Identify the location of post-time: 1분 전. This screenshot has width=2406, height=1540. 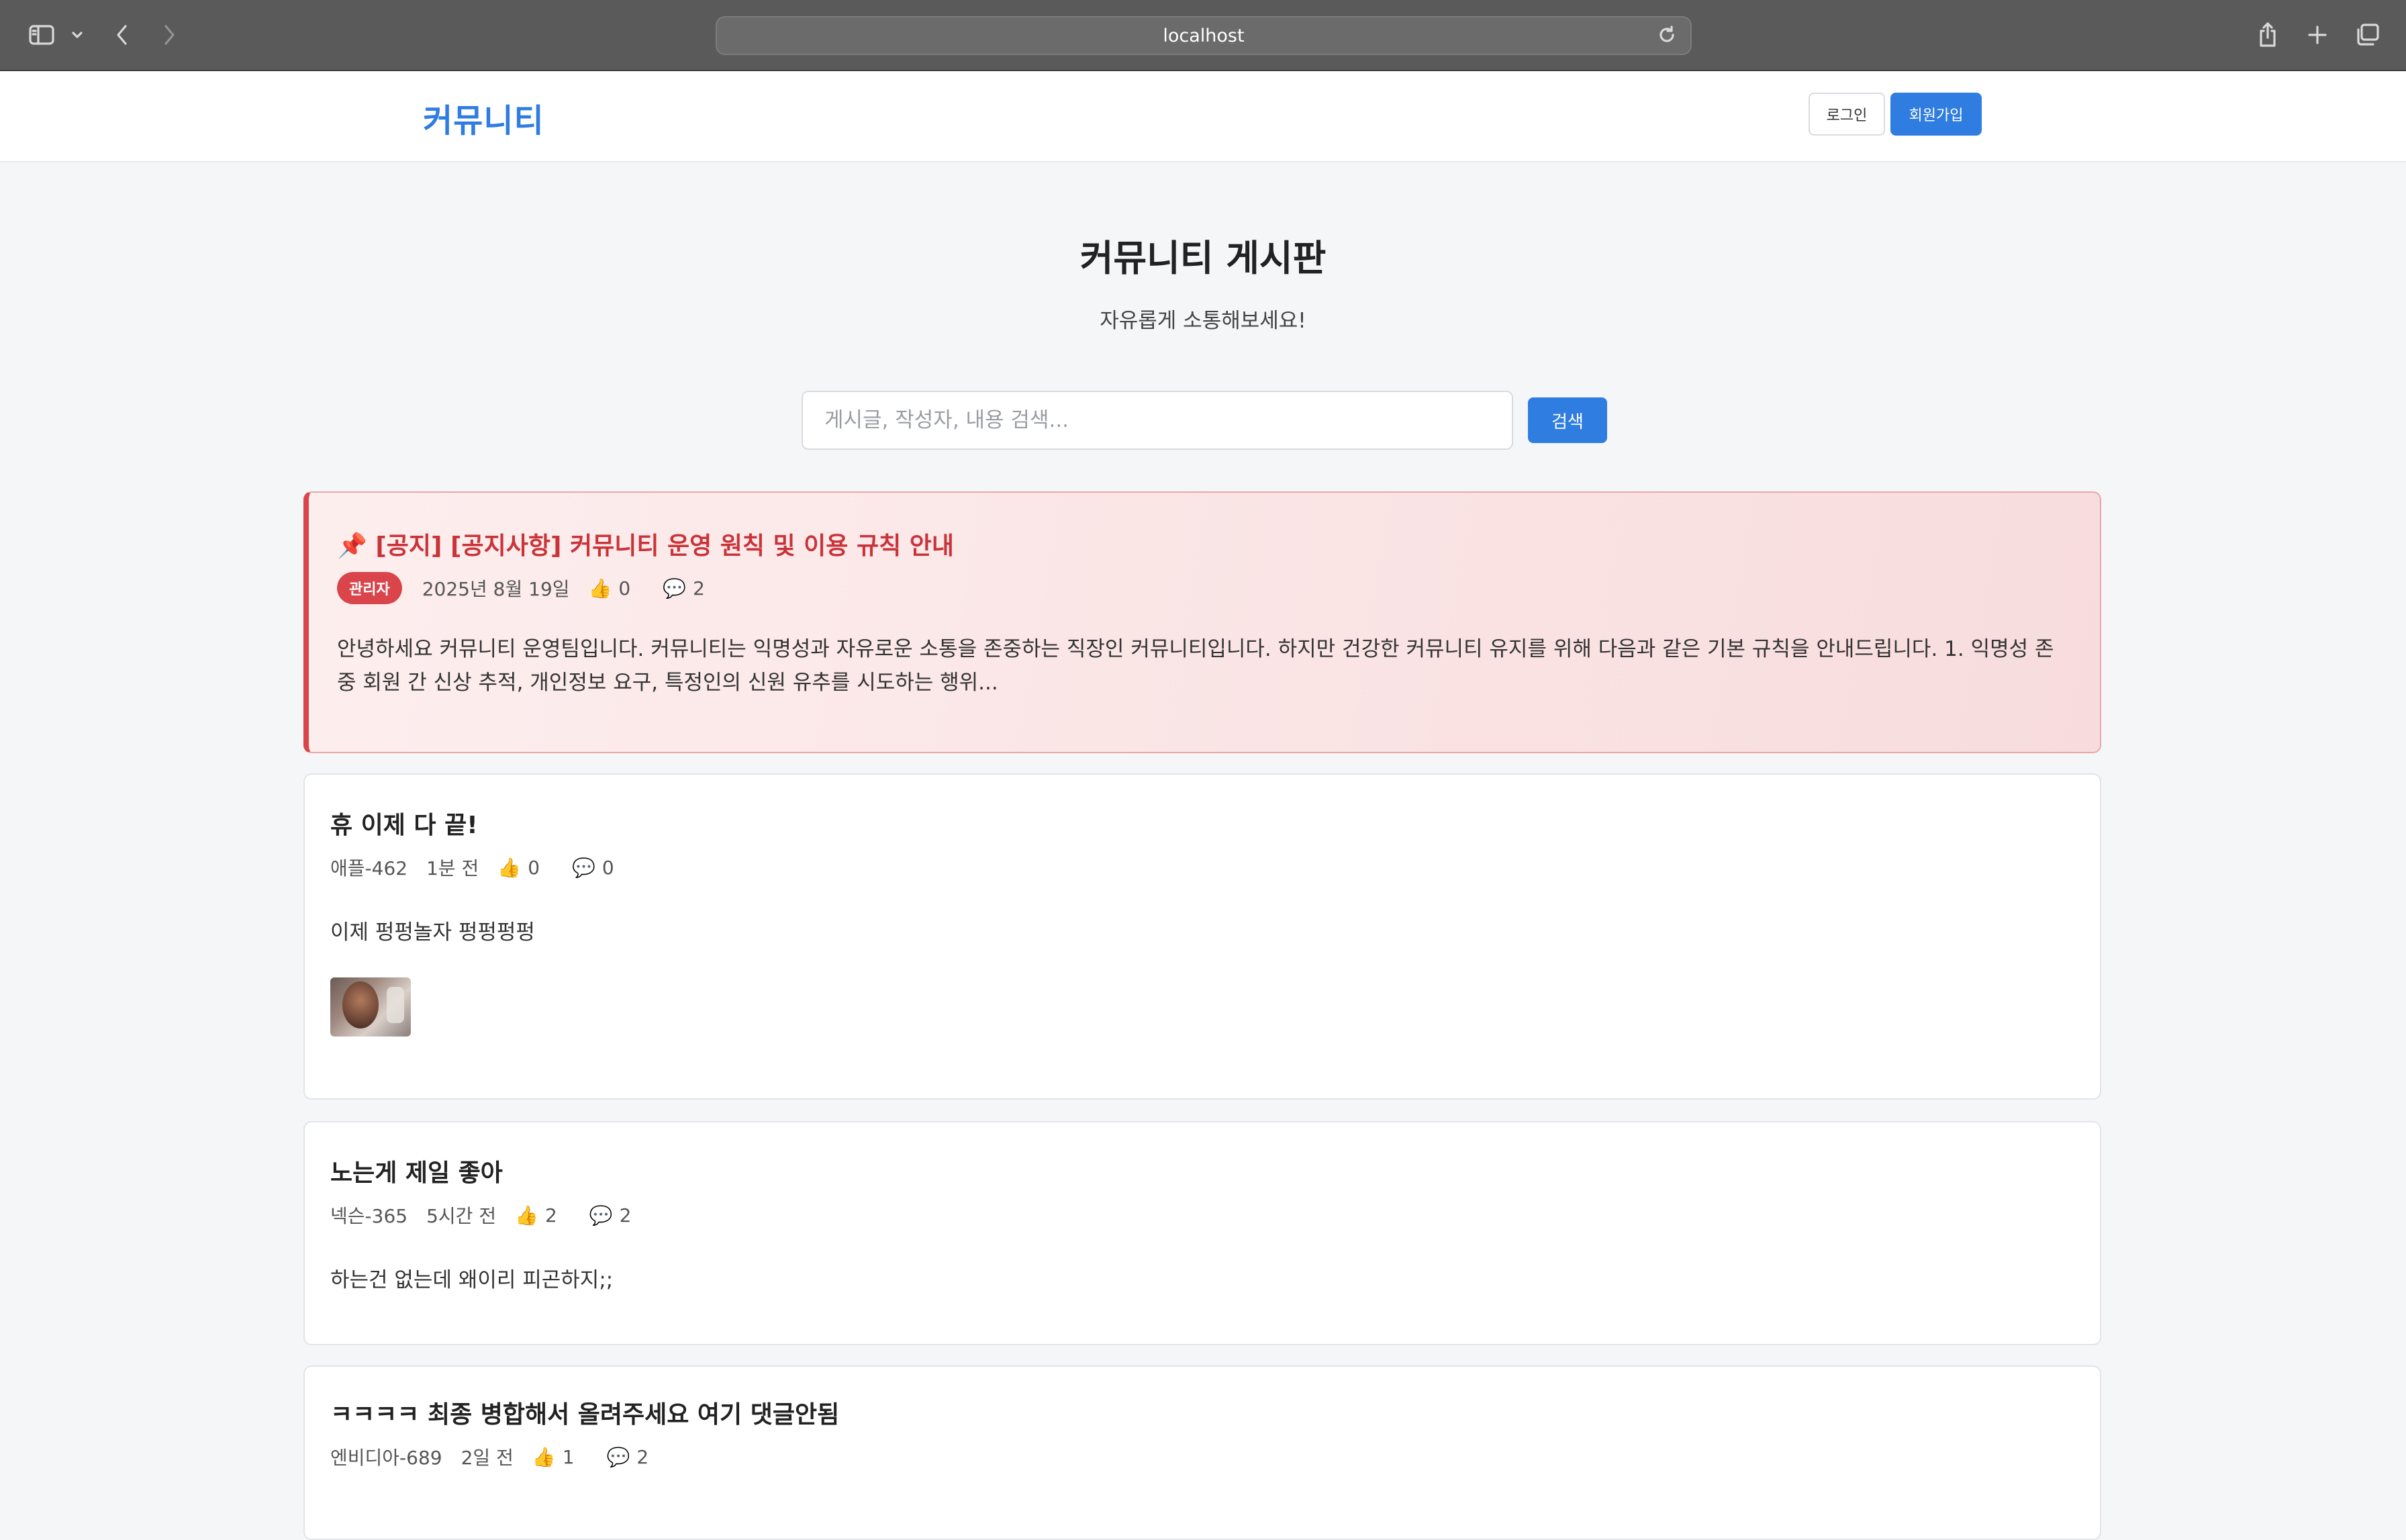
(452, 868).